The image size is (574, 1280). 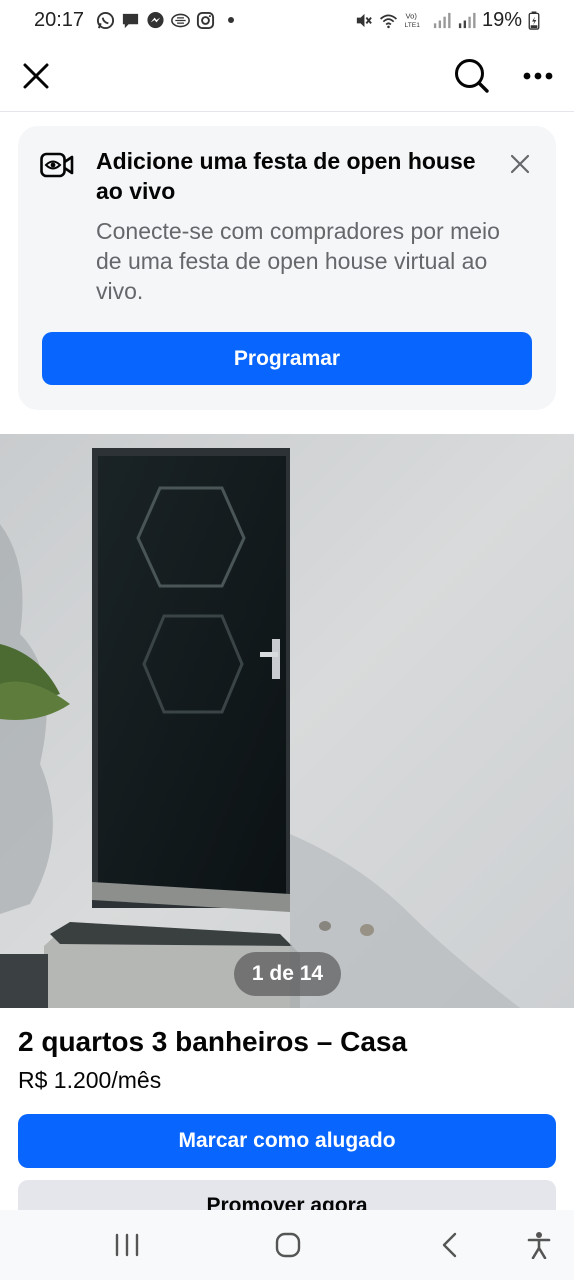 What do you see at coordinates (286, 176) in the screenshot?
I see `banner-title: Adicione uma festa de open house ao vivo` at bounding box center [286, 176].